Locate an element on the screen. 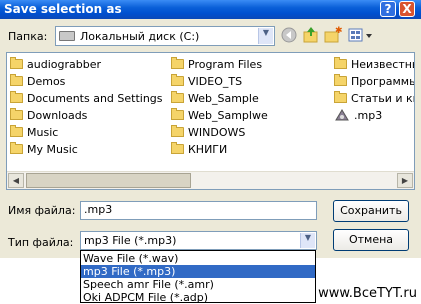 The image size is (421, 304). drive-icon is located at coordinates (67, 36).